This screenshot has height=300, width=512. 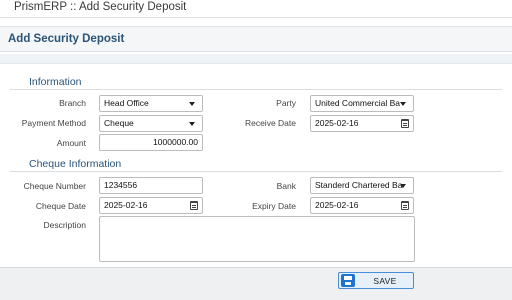 What do you see at coordinates (286, 103) in the screenshot?
I see `party-label: Party` at bounding box center [286, 103].